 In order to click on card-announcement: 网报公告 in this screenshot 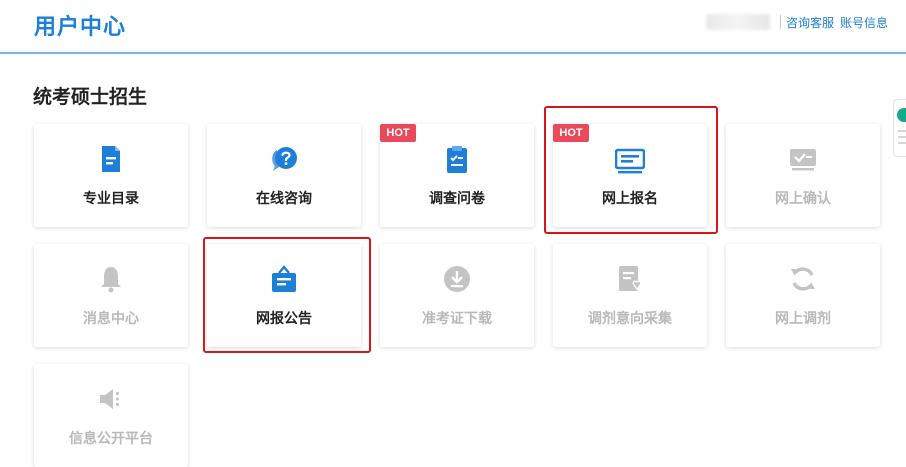, I will do `click(284, 295)`.